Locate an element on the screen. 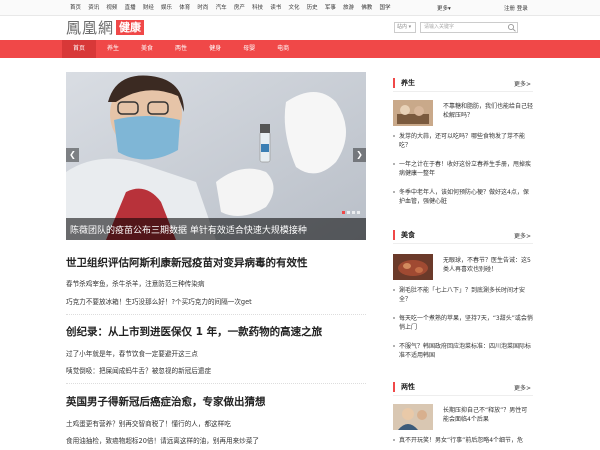  search-input: 请输入关键字 is located at coordinates (469, 27).